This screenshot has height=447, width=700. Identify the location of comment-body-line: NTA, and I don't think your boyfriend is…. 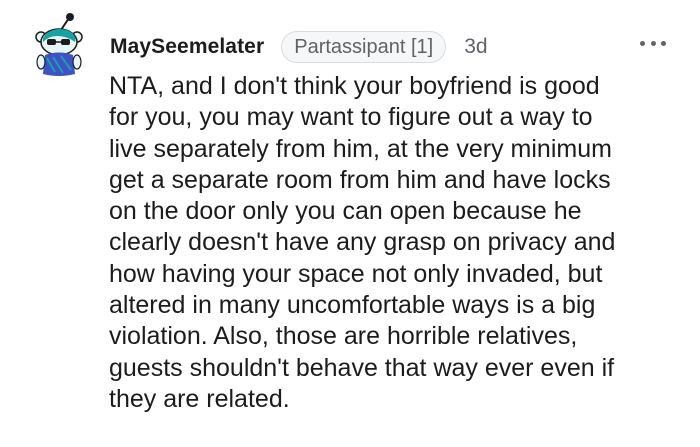
(354, 86).